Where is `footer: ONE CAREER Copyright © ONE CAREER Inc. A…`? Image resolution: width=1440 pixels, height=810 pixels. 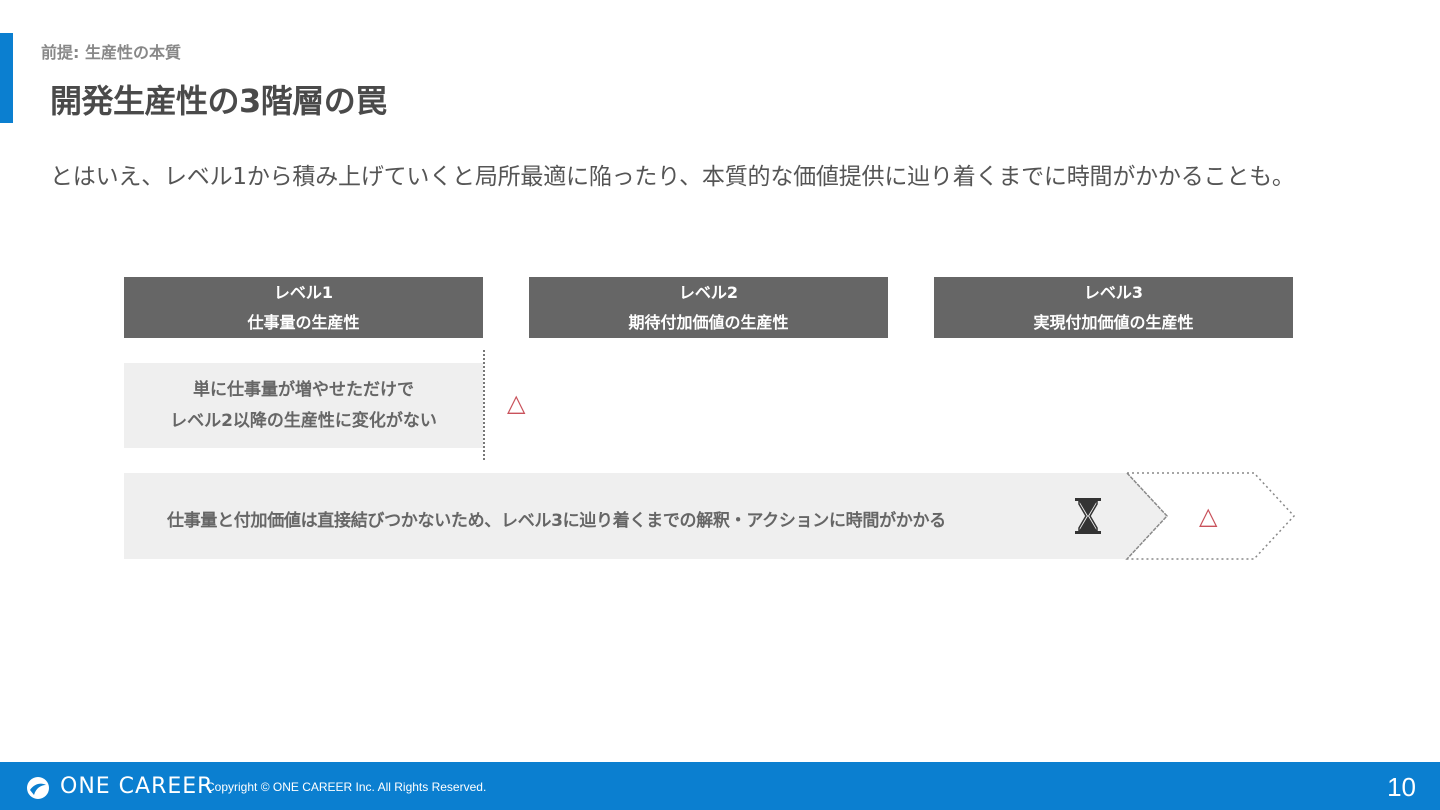 footer: ONE CAREER Copyright © ONE CAREER Inc. A… is located at coordinates (720, 786).